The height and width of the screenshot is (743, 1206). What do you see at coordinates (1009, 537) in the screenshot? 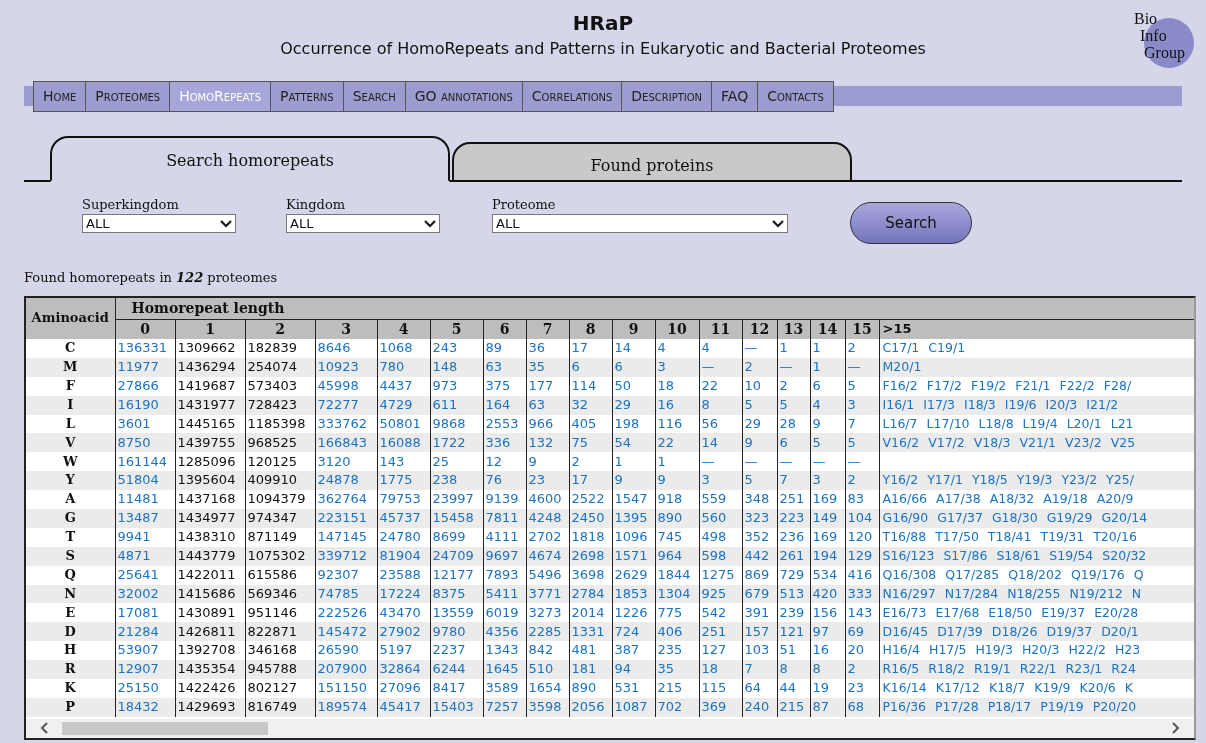
I see `repeat-link: T18/41` at bounding box center [1009, 537].